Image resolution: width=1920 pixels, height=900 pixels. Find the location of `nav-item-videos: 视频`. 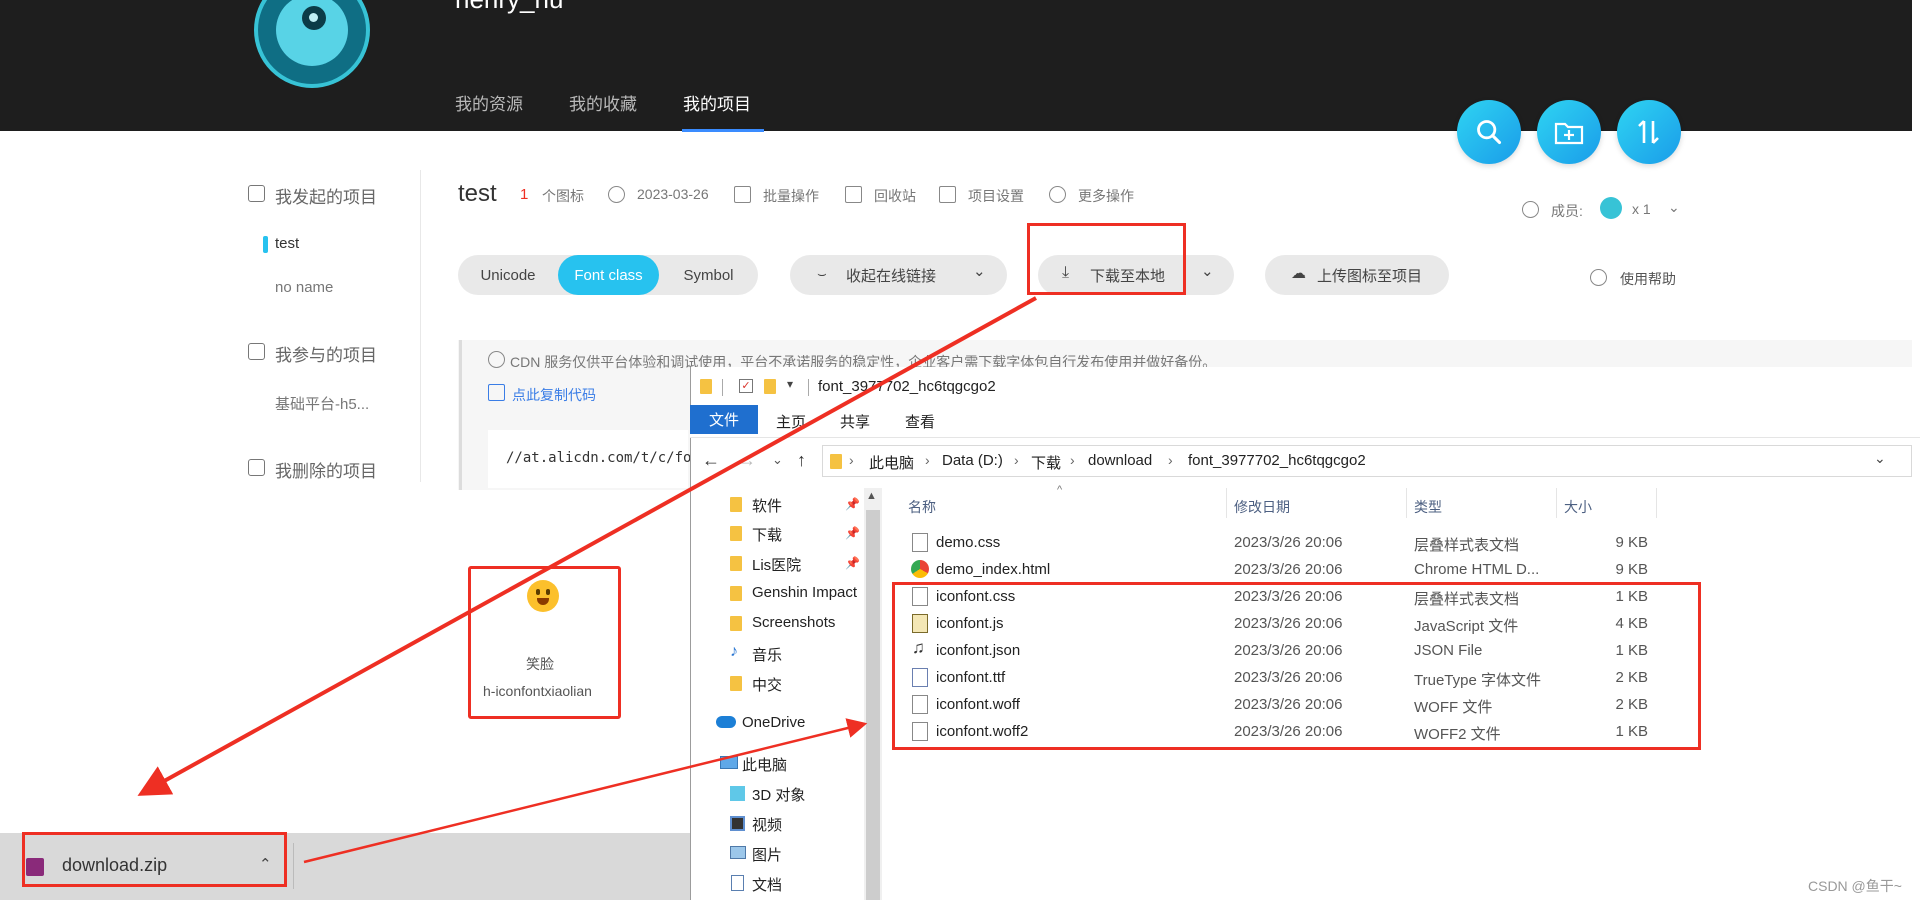

nav-item-videos: 视频 is located at coordinates (767, 824).